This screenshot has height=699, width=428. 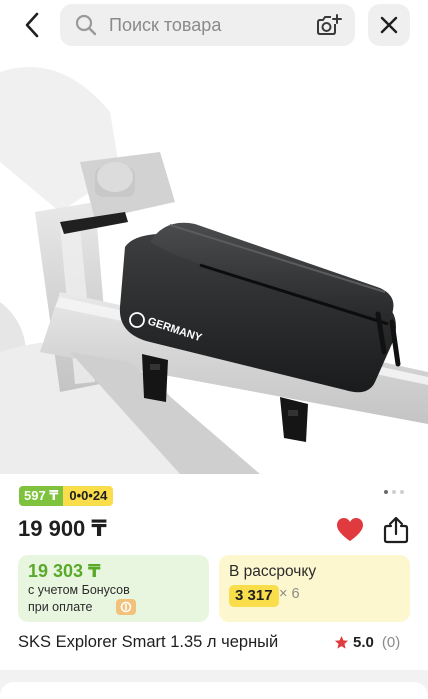 I want to click on close-icon, so click(x=389, y=25).